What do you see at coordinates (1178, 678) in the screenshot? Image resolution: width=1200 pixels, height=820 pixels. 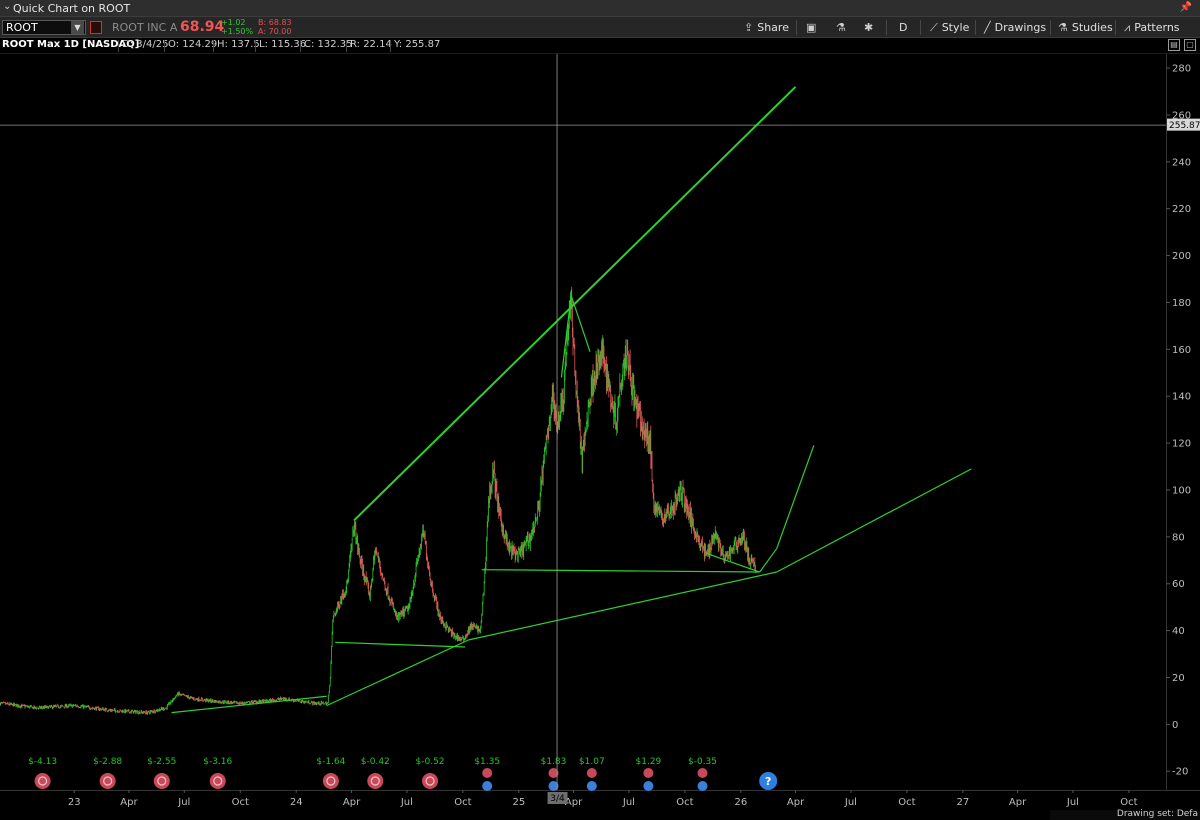 I see `y-tick-label: 20` at bounding box center [1178, 678].